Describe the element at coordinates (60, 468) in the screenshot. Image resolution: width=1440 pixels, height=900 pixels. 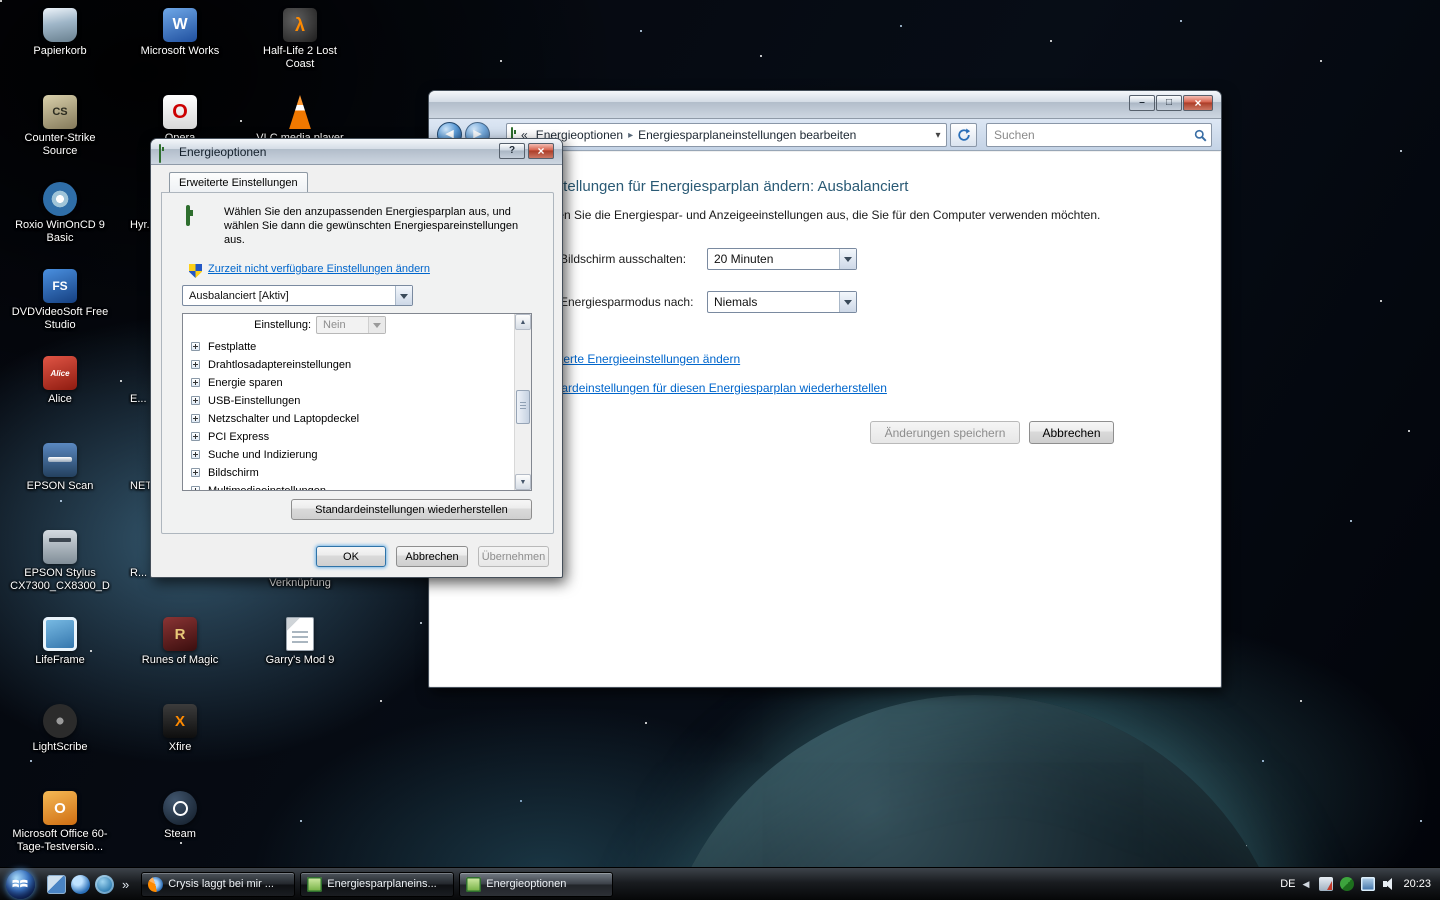
I see `desktop-icon-epson-scan: EPSON Scan` at that location.